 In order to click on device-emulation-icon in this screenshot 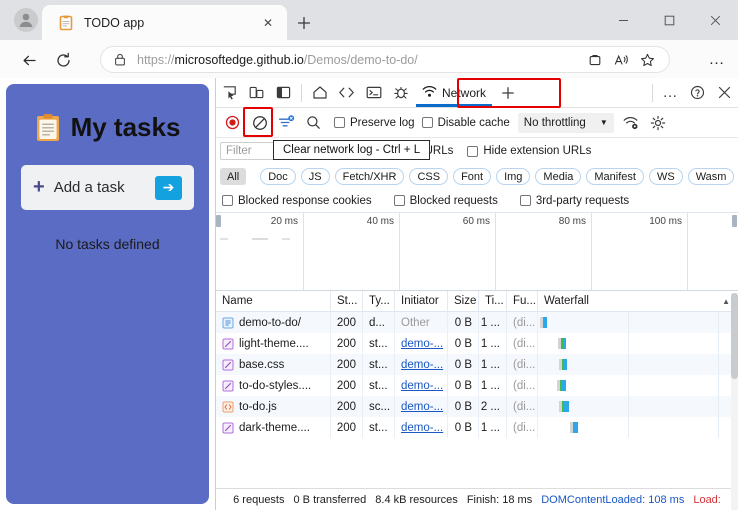, I will do `click(256, 93)`.